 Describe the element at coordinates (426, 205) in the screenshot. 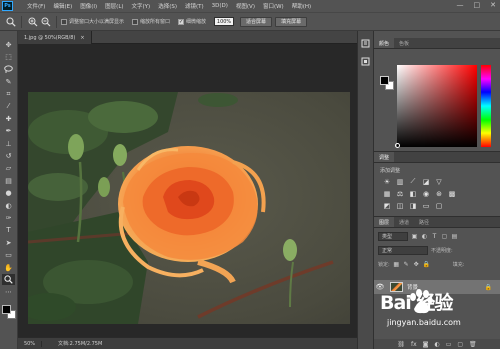

I see `gradient-map-icon: ▭` at that location.